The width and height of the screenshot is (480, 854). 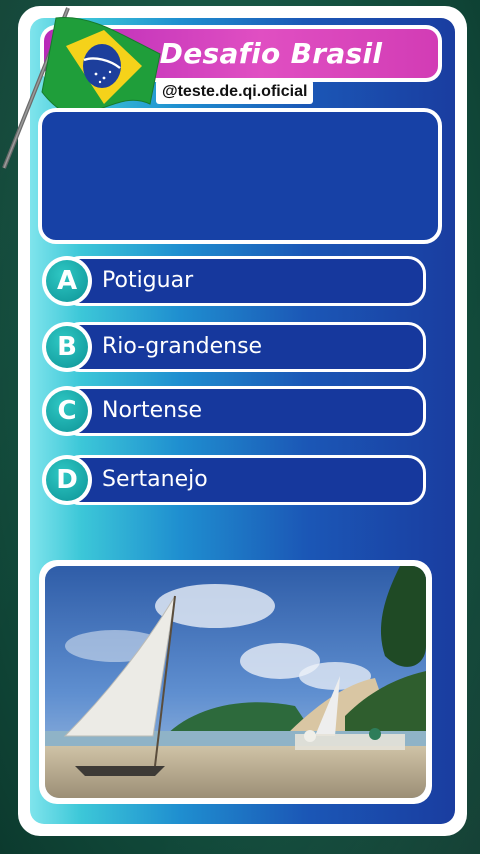 What do you see at coordinates (234, 411) in the screenshot?
I see `option-c-button: C Nortense` at bounding box center [234, 411].